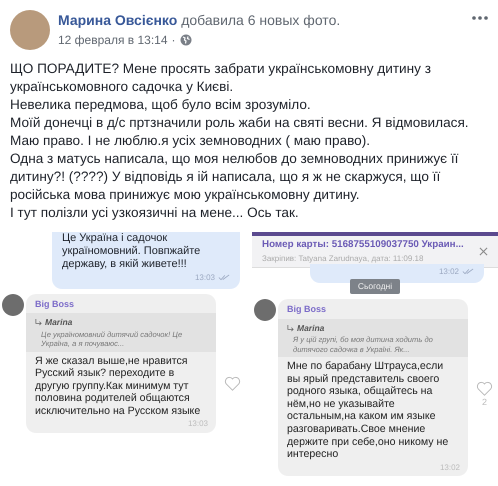 Image resolution: width=498 pixels, height=486 pixels. I want to click on globe-icon, so click(186, 40).